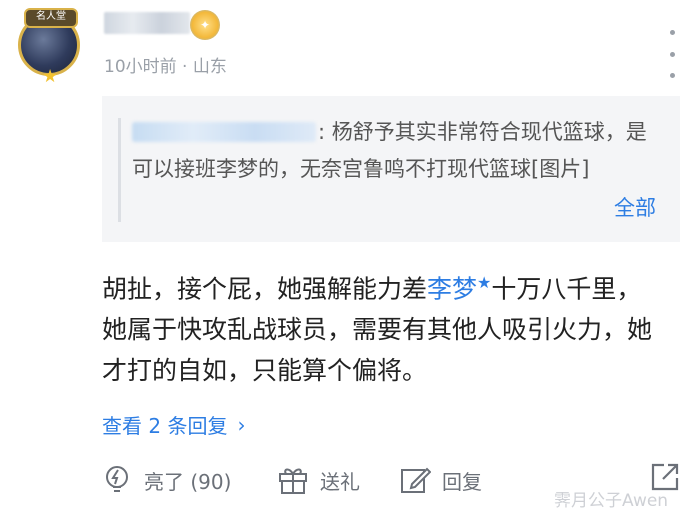 The image size is (700, 518). What do you see at coordinates (672, 54) in the screenshot?
I see `more-icon` at bounding box center [672, 54].